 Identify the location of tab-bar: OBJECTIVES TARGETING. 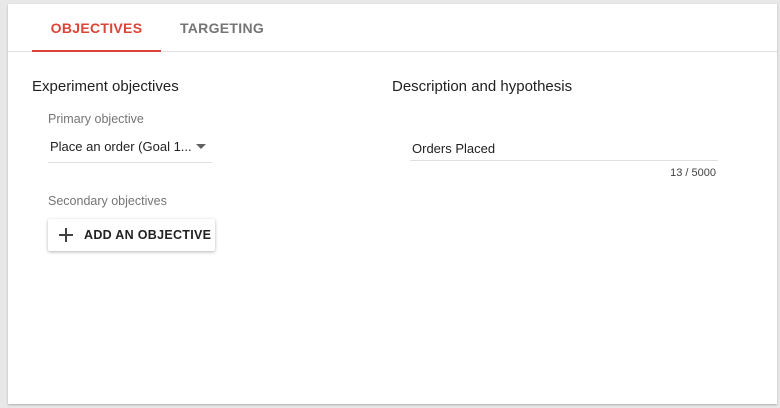
(392, 28).